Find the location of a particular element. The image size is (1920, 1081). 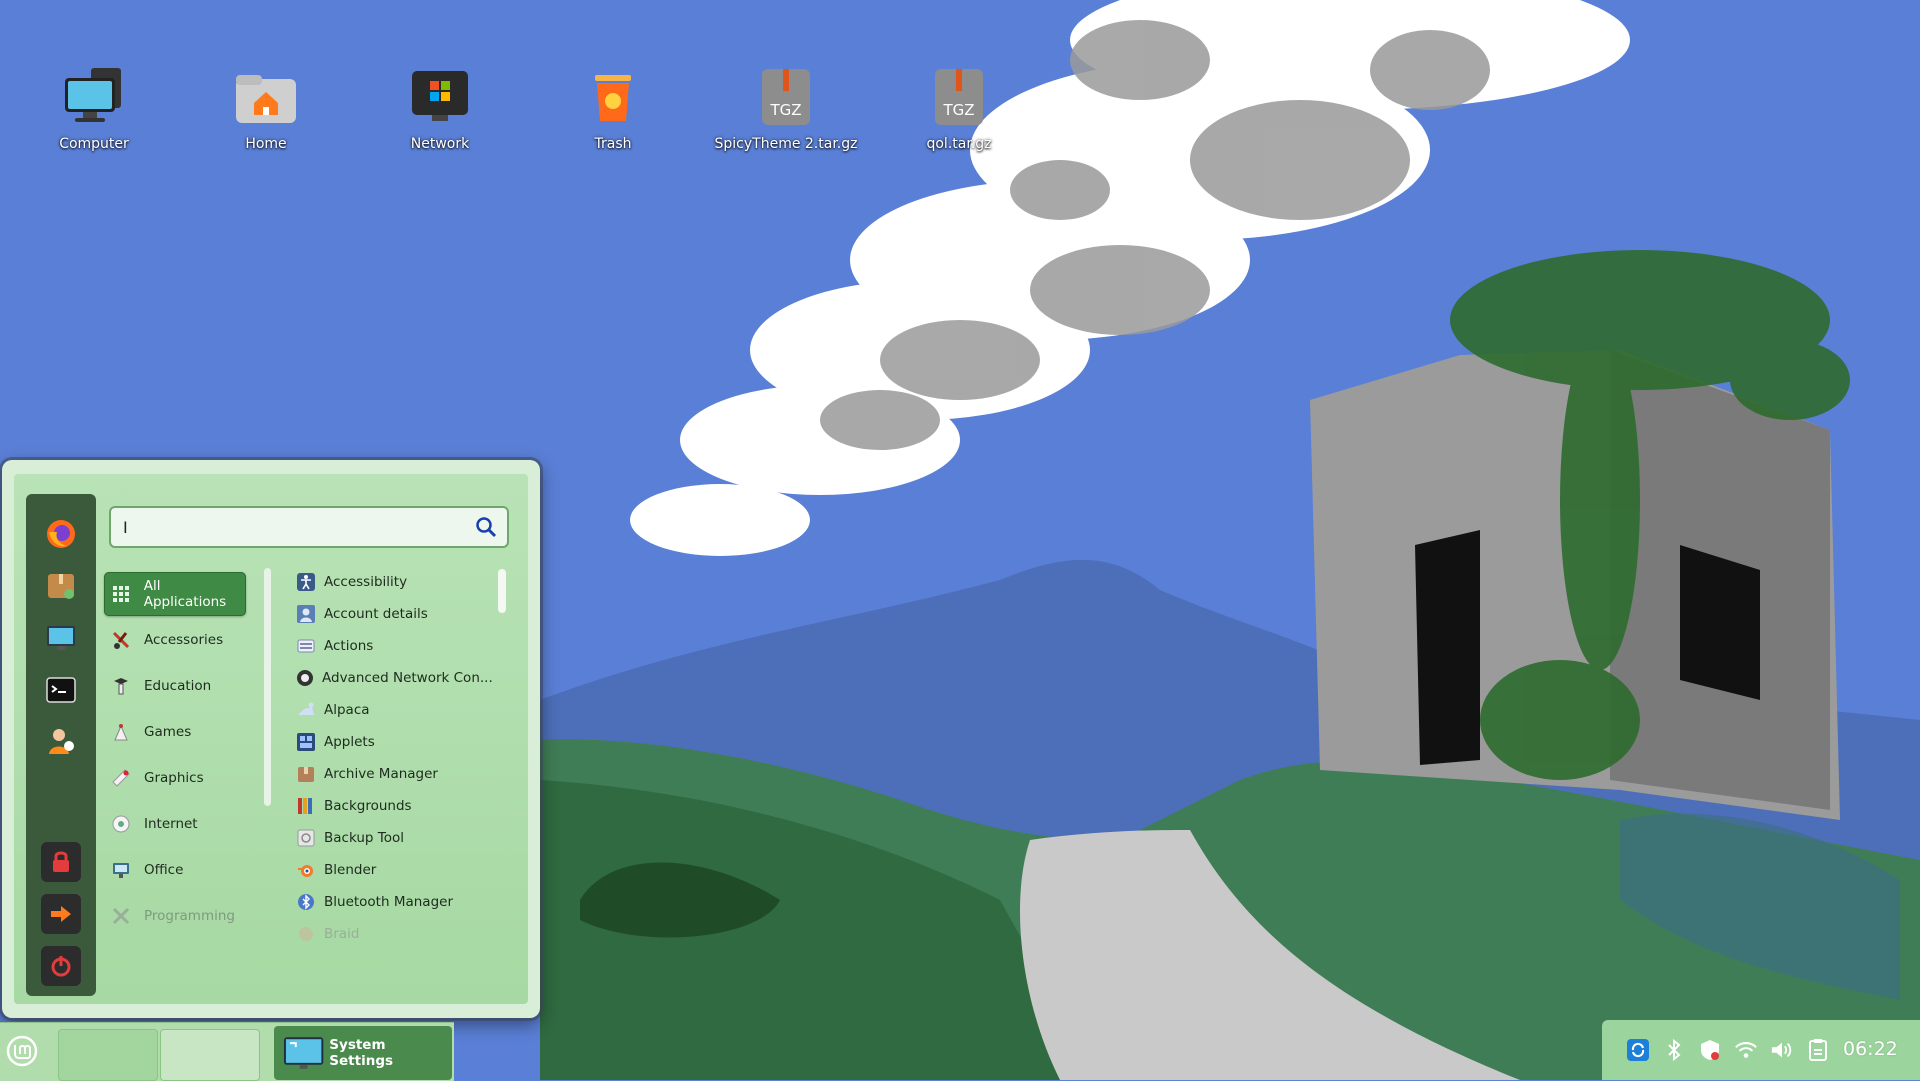

category-label: All Applications is located at coordinates (185, 594).